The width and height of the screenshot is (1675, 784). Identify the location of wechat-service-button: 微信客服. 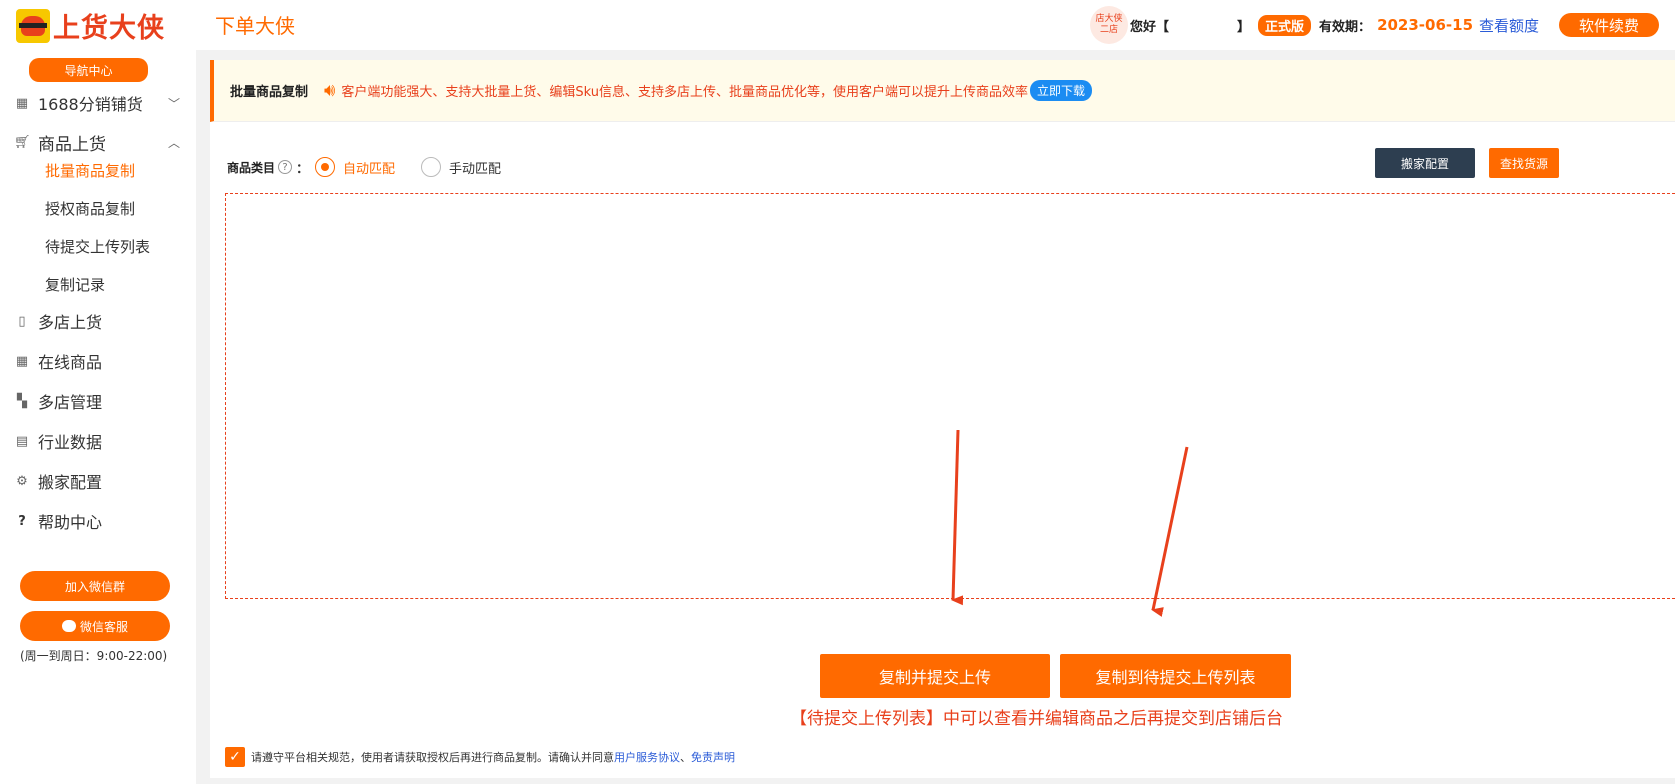
(95, 626).